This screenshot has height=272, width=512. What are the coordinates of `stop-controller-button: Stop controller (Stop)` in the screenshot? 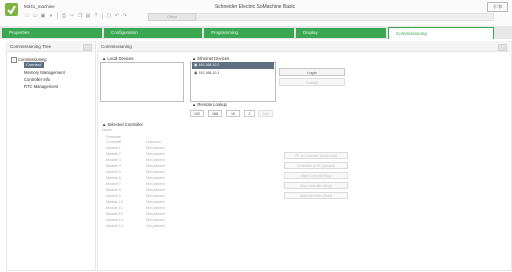 It's located at (316, 185).